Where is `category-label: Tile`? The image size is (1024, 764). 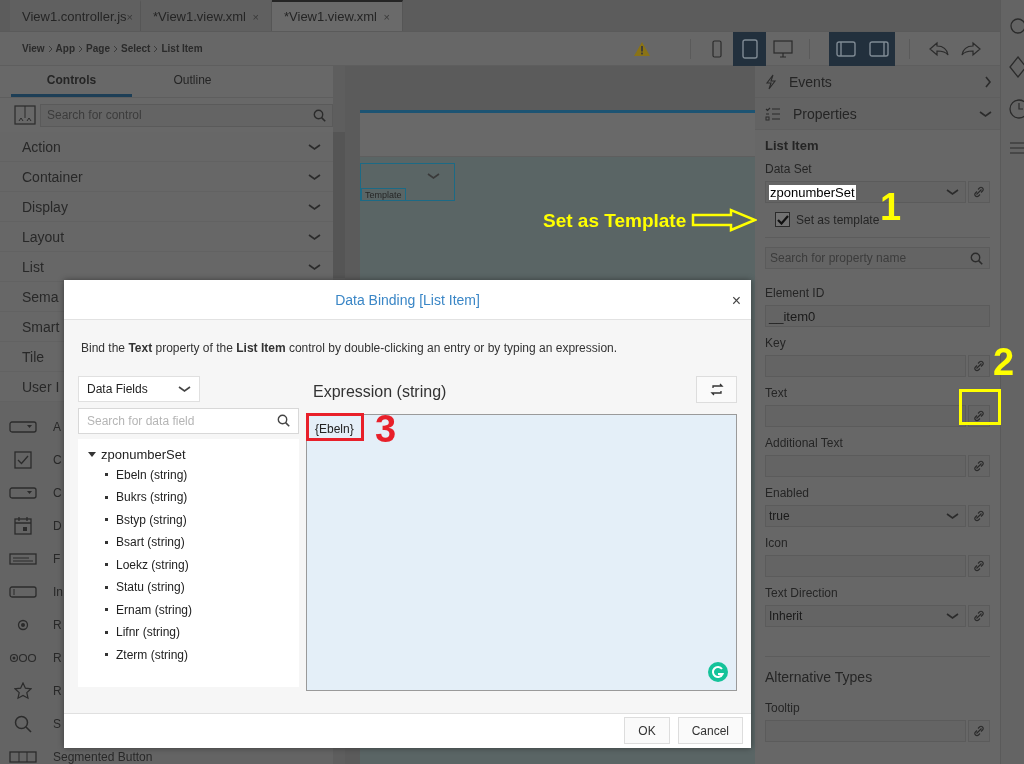
category-label: Tile is located at coordinates (33, 356).